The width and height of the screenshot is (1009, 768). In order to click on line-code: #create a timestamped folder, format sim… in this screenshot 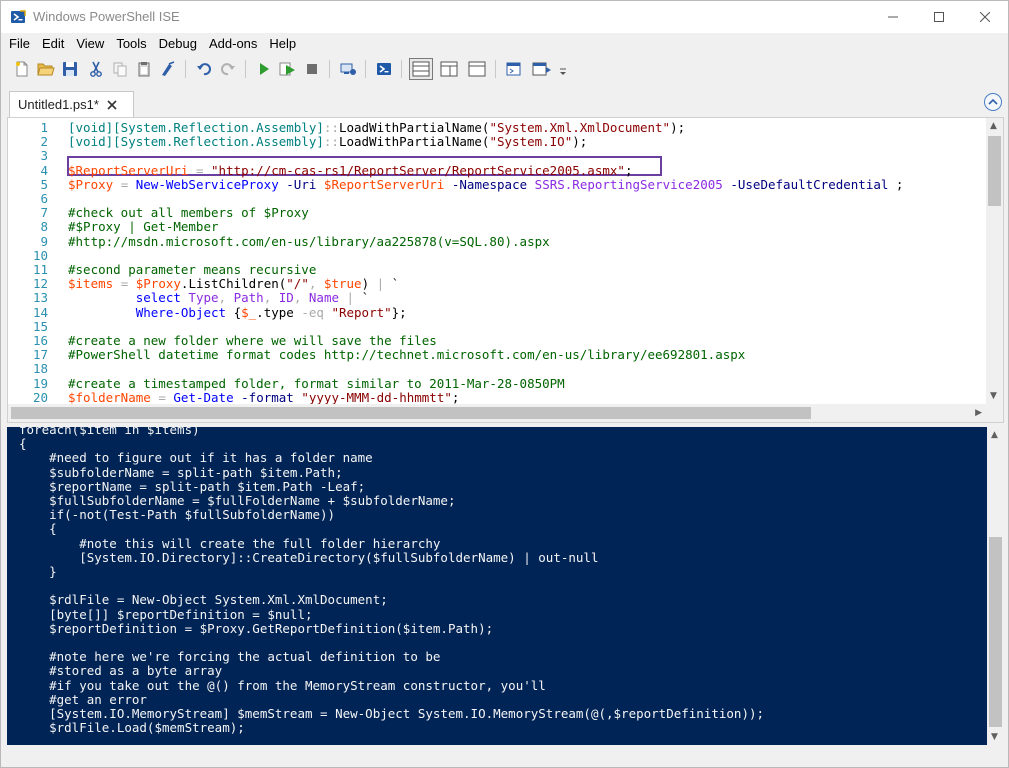, I will do `click(316, 383)`.